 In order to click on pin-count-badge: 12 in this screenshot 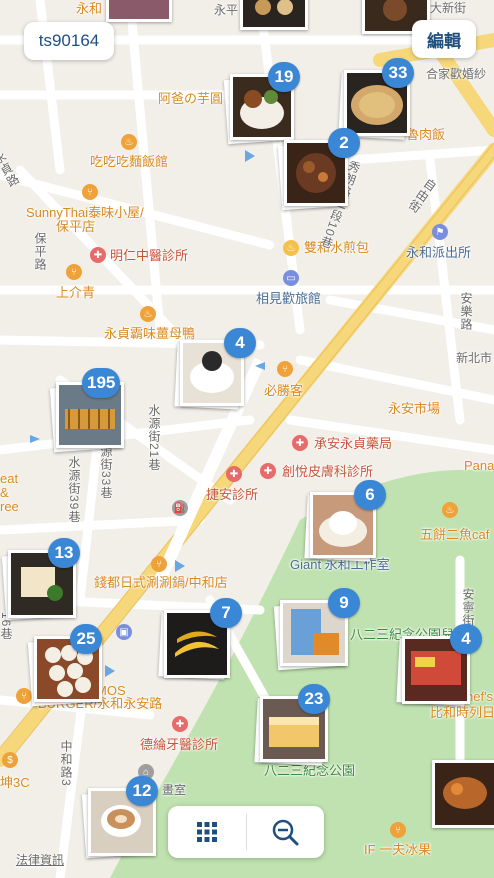, I will do `click(142, 791)`.